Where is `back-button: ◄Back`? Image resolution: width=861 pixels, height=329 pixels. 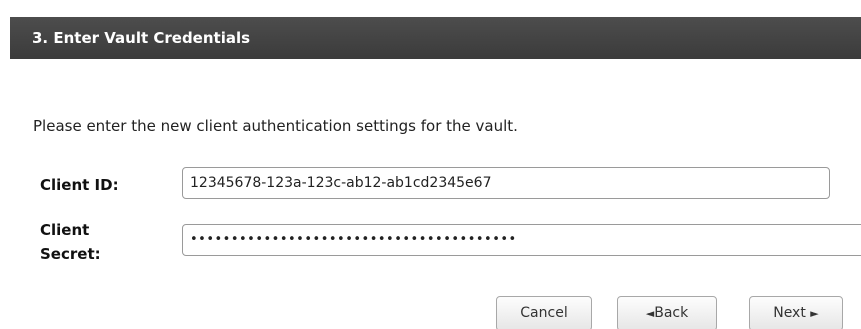
back-button: ◄Back is located at coordinates (667, 312).